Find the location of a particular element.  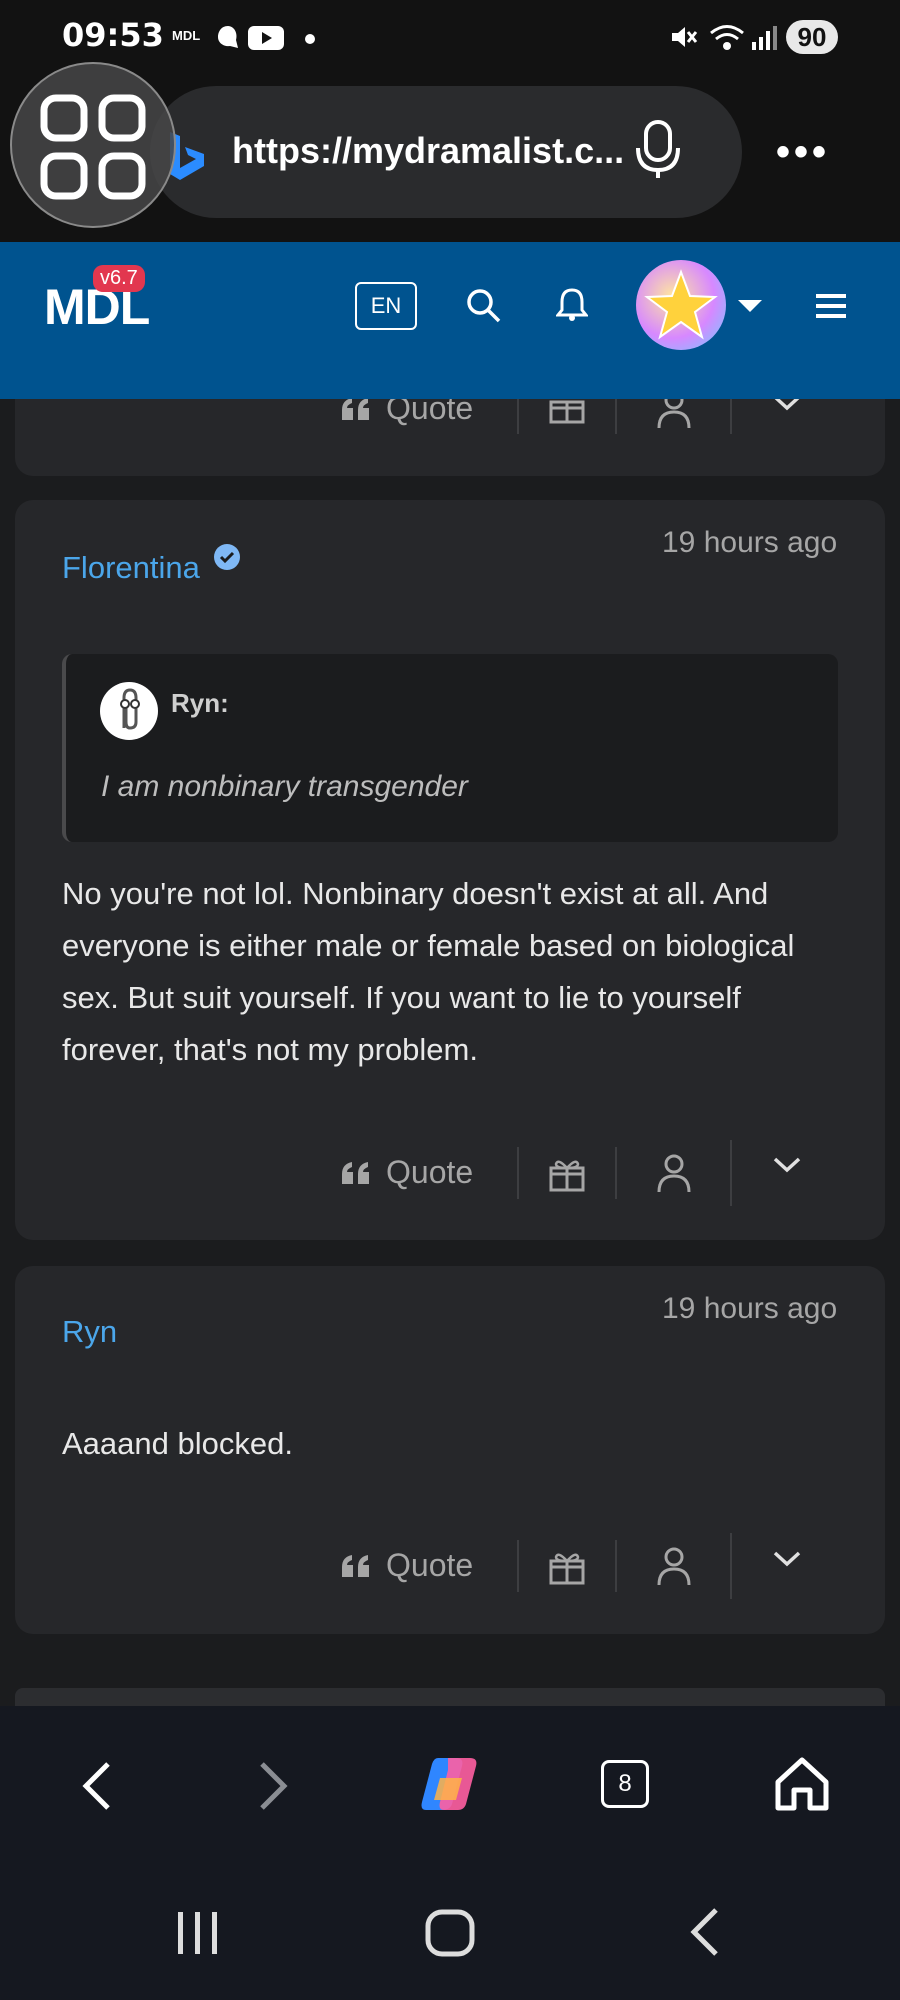

mute-icon is located at coordinates (685, 37).